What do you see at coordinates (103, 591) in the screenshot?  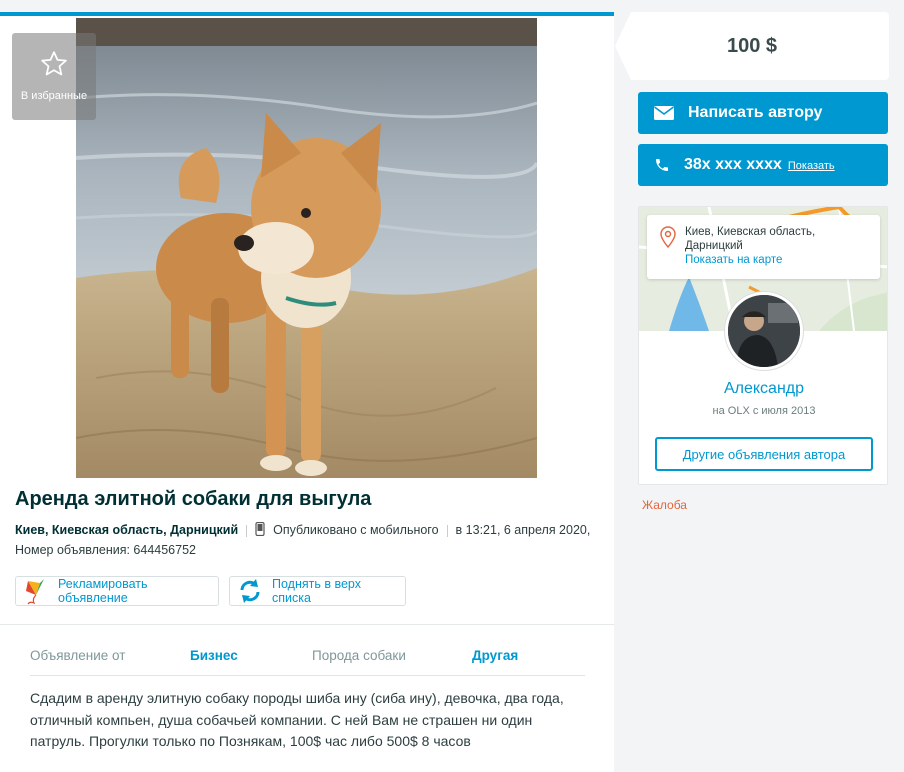 I see `promote-label: Рекламировать объявление` at bounding box center [103, 591].